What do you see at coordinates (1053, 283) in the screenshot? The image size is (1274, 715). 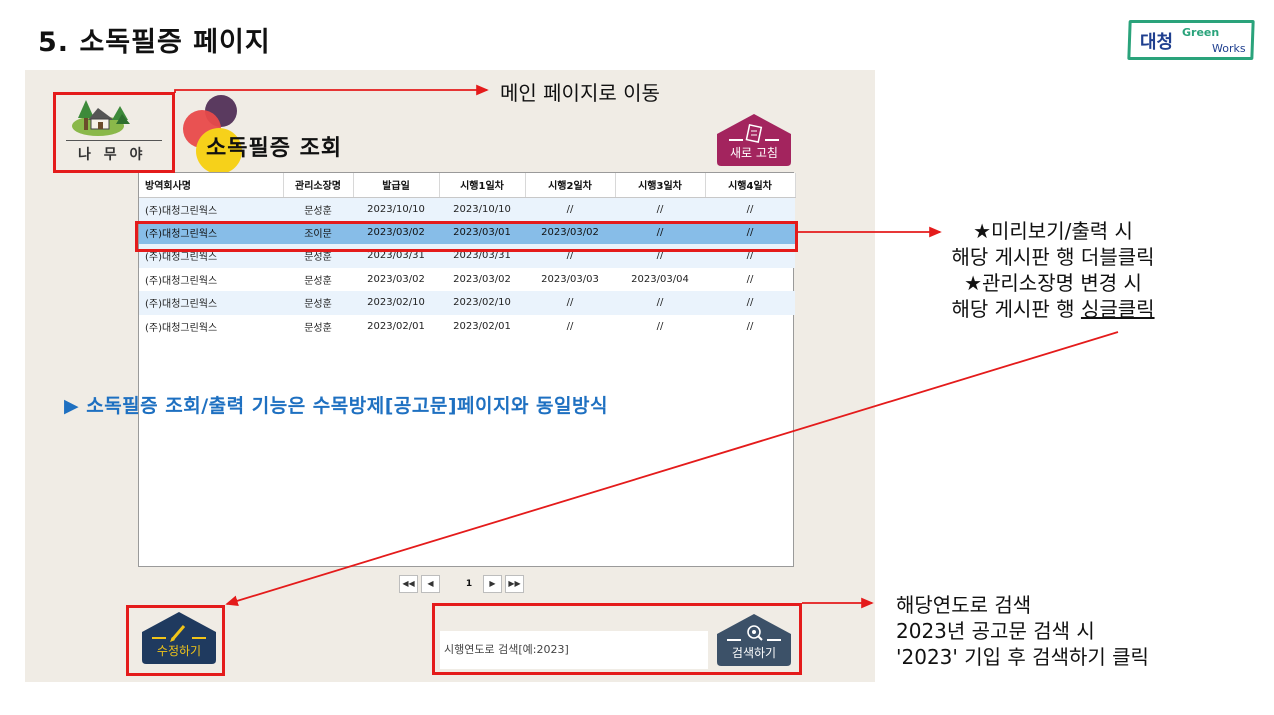 I see `row-note-line-3: ★관리소장명 변경 시` at bounding box center [1053, 283].